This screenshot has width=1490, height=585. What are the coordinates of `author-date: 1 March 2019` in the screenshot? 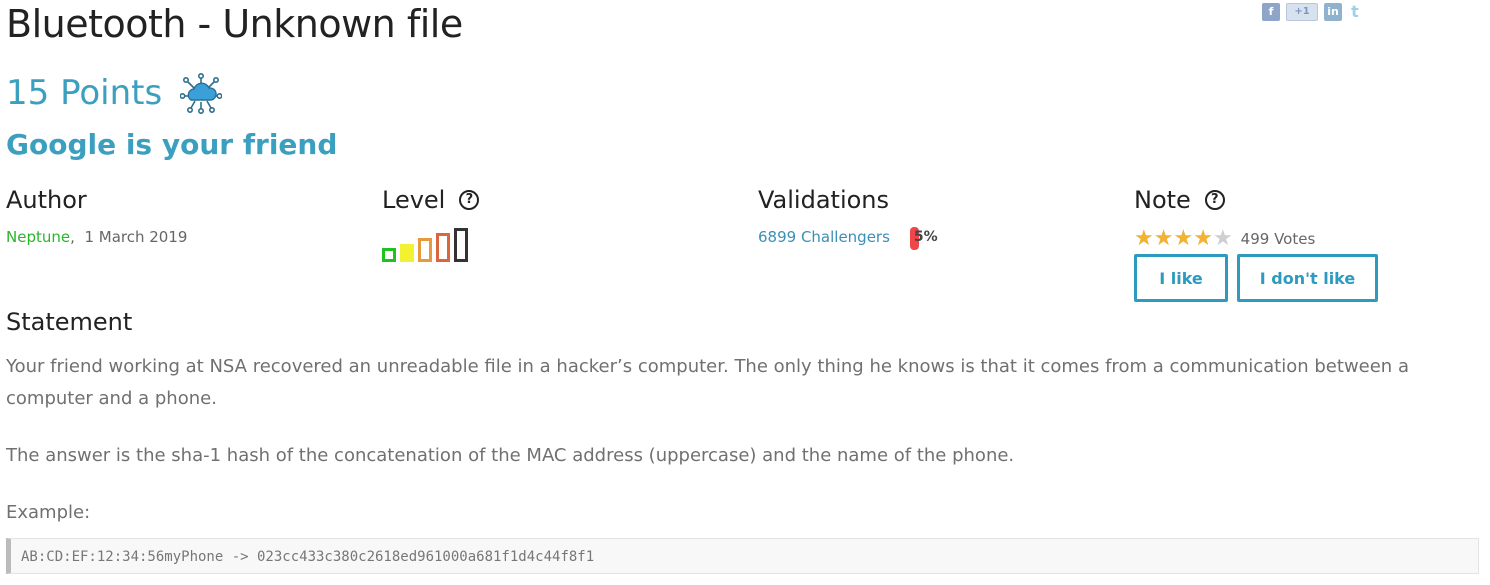 It's located at (136, 237).